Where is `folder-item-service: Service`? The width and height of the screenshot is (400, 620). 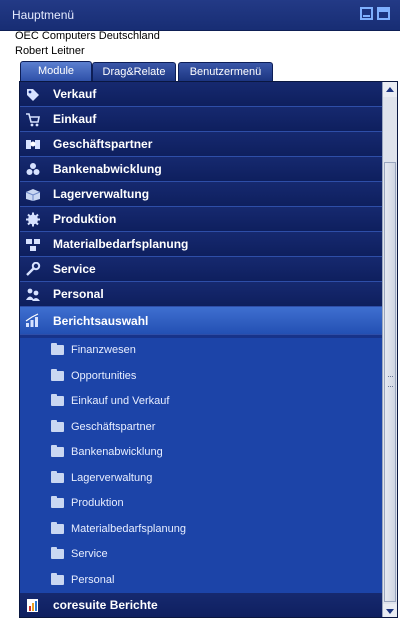
folder-item-service: Service is located at coordinates (201, 554).